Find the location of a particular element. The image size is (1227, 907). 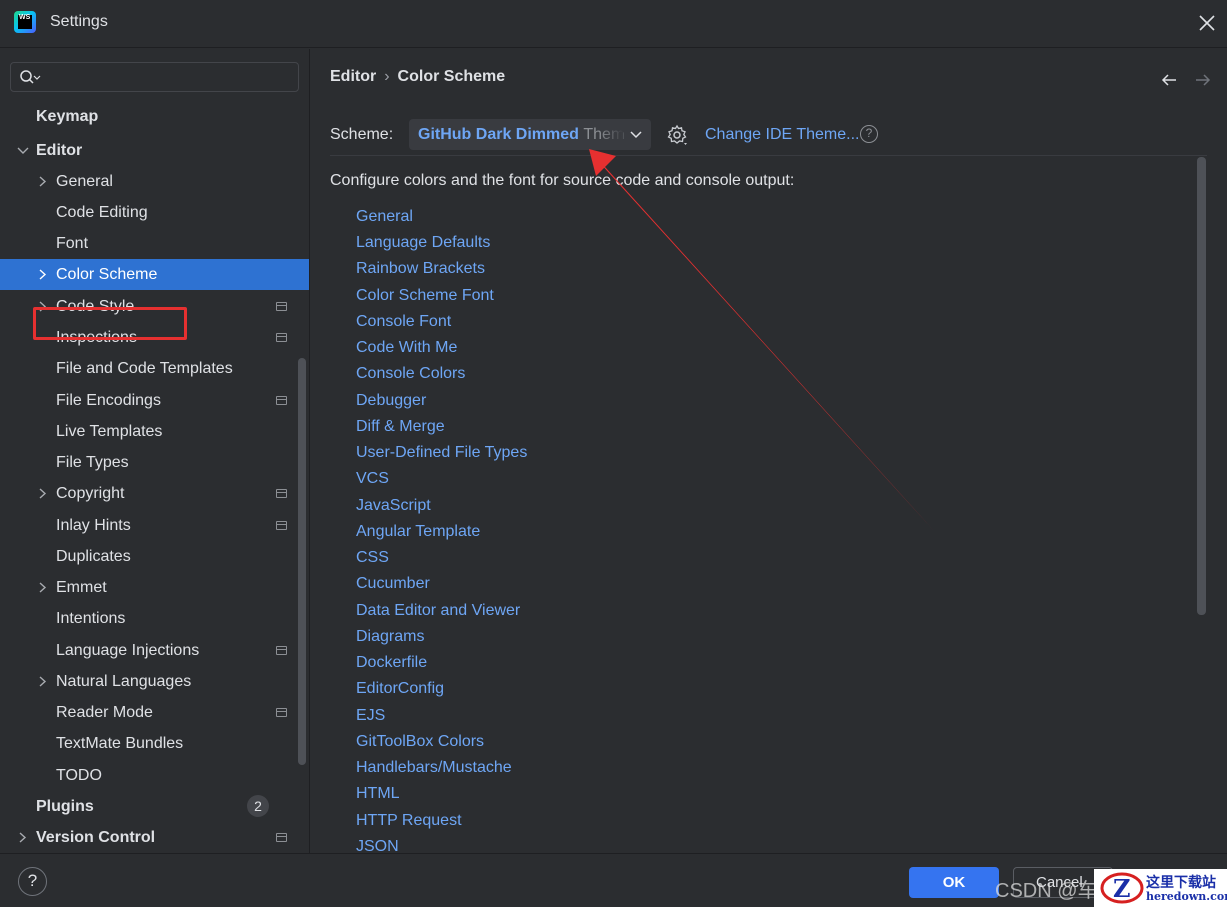

sidebar-item-copyright: Copyright is located at coordinates (154, 493).